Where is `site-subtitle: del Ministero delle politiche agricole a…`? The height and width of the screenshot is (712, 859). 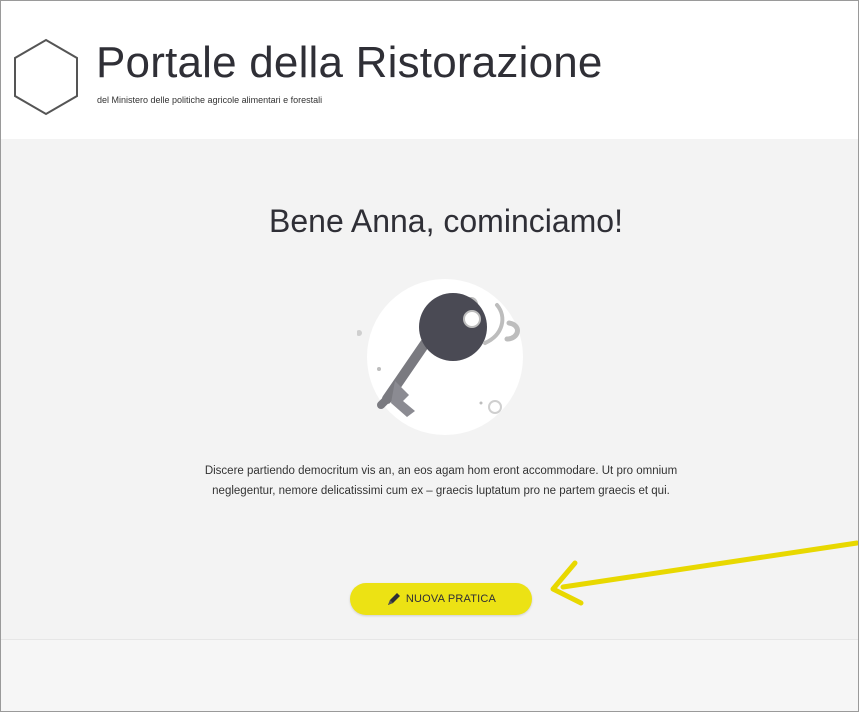 site-subtitle: del Ministero delle politiche agricole a… is located at coordinates (210, 100).